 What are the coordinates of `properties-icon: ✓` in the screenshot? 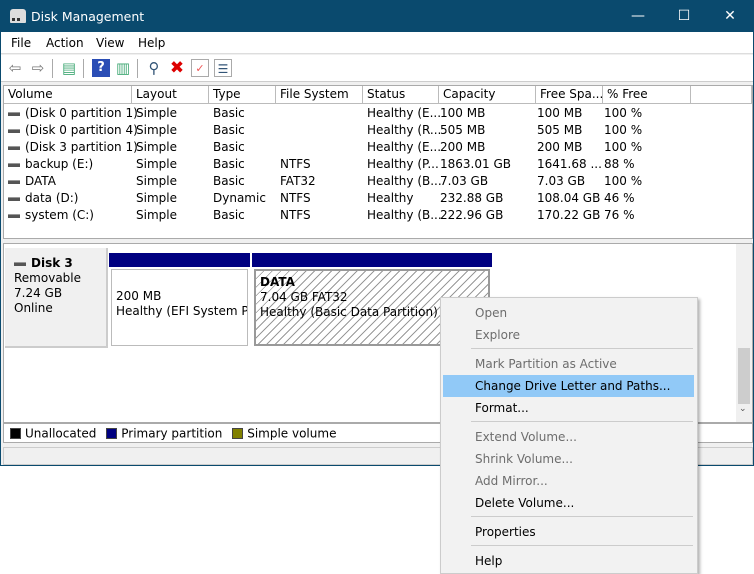 It's located at (200, 68).